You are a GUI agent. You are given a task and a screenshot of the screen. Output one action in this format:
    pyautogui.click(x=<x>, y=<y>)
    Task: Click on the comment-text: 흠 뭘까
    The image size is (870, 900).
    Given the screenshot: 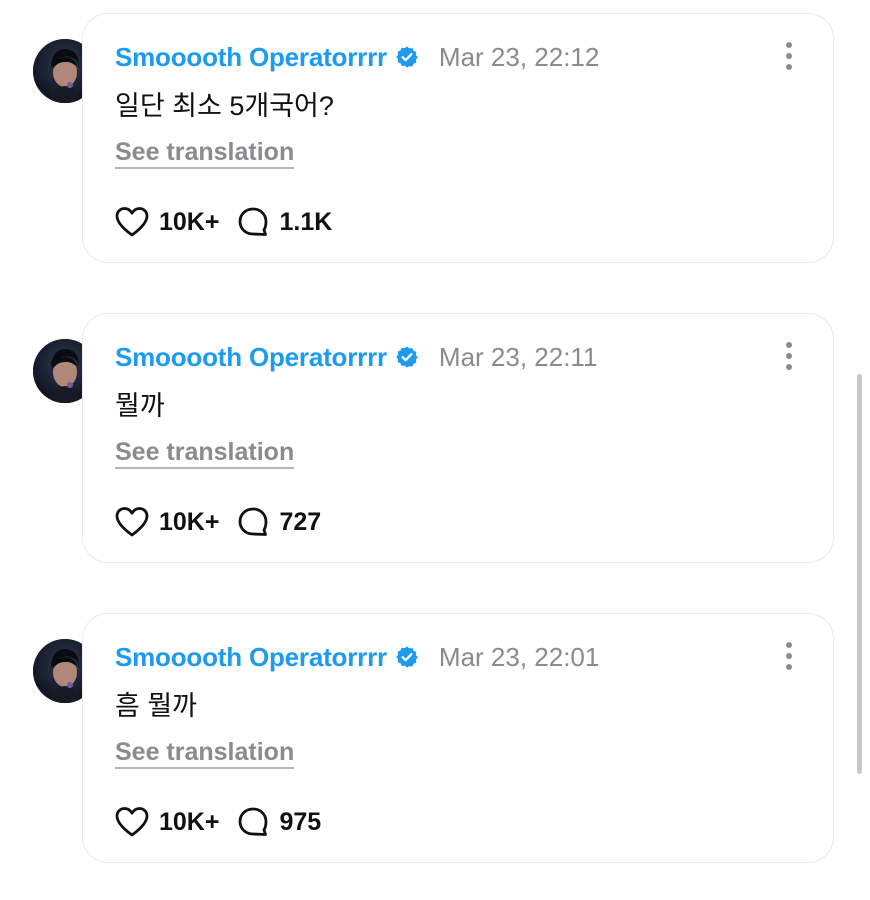 What is the action you would take?
    pyautogui.click(x=156, y=706)
    